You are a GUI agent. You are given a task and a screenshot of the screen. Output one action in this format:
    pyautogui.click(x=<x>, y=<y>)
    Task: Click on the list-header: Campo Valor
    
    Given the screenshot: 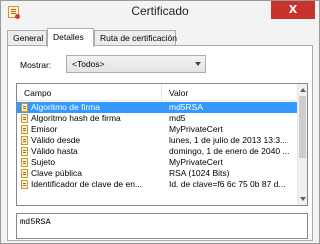 What is the action you would take?
    pyautogui.click(x=158, y=92)
    